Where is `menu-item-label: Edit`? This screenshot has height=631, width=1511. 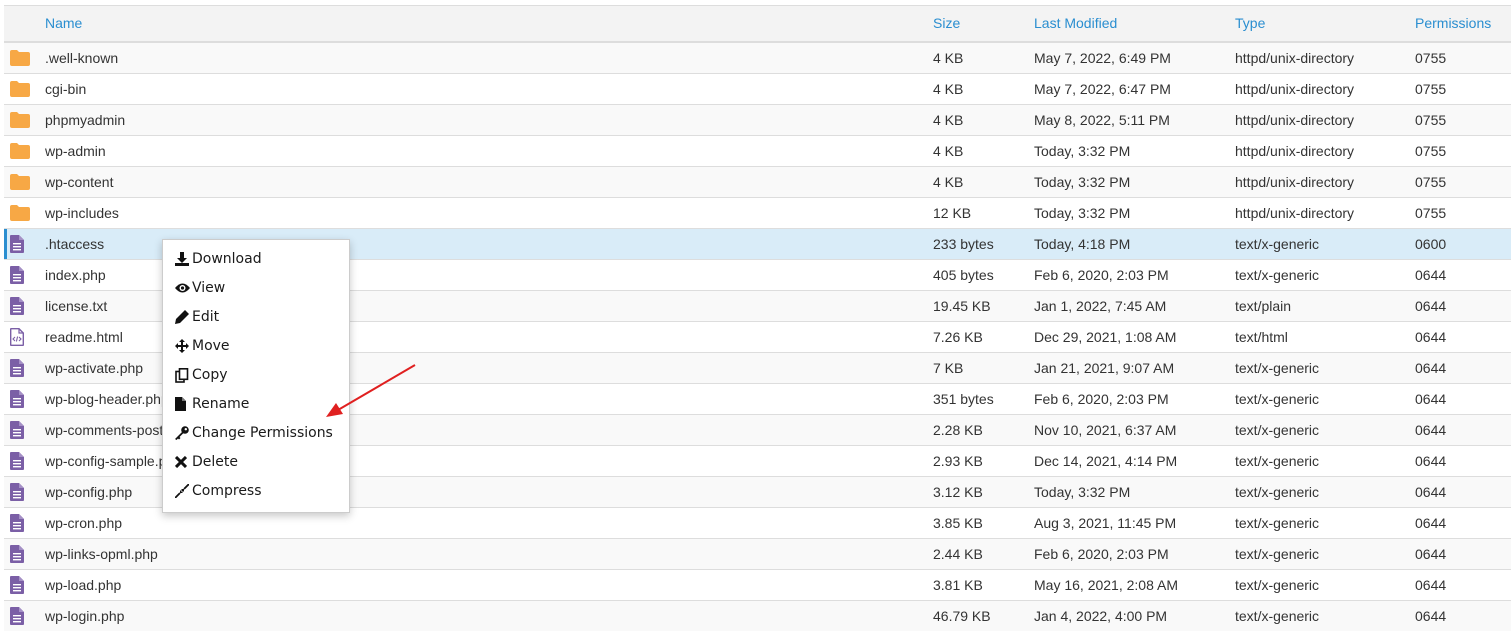
menu-item-label: Edit is located at coordinates (206, 317).